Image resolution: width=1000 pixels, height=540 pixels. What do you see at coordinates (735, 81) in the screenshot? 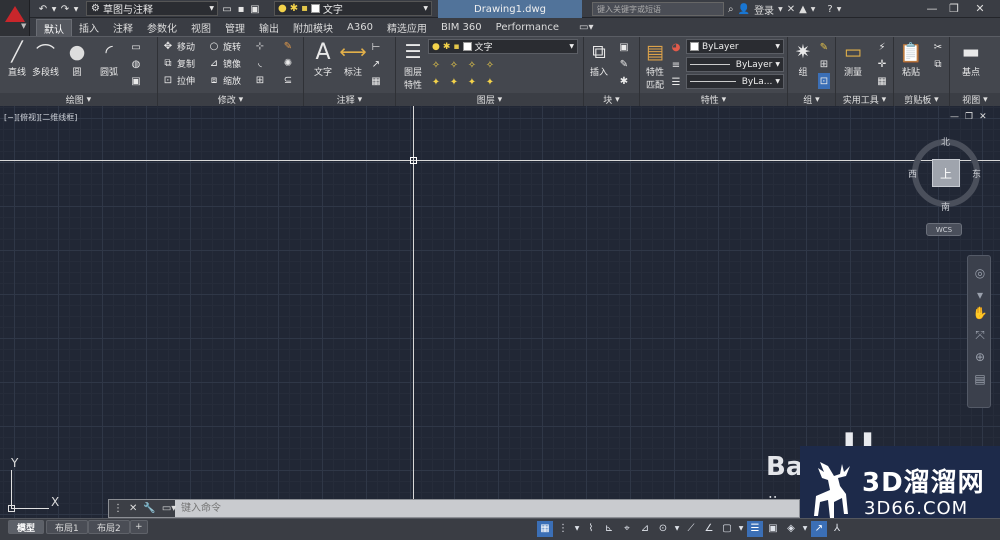
I see `lineweight-dropdown: ByLa... ▼` at bounding box center [735, 81].